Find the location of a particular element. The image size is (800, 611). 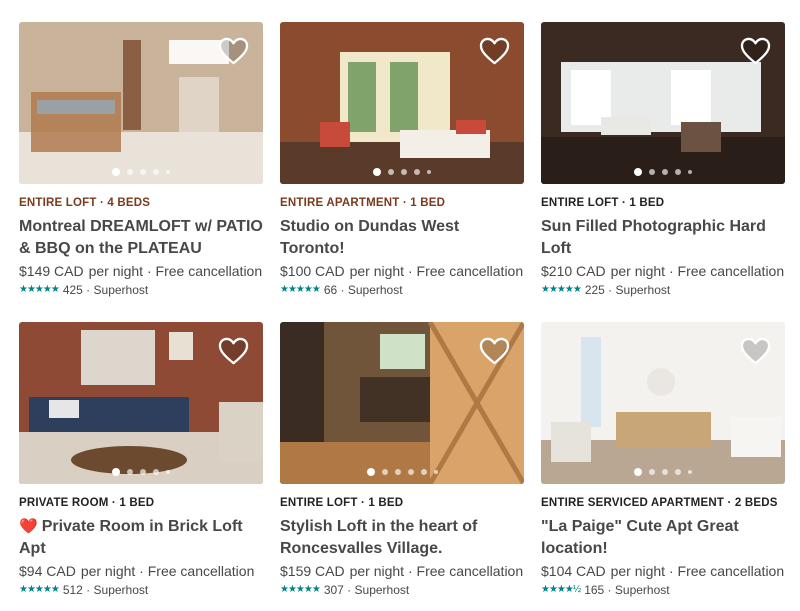

listing-price-line: $159 CAD per night · Free cancellation is located at coordinates (402, 571).